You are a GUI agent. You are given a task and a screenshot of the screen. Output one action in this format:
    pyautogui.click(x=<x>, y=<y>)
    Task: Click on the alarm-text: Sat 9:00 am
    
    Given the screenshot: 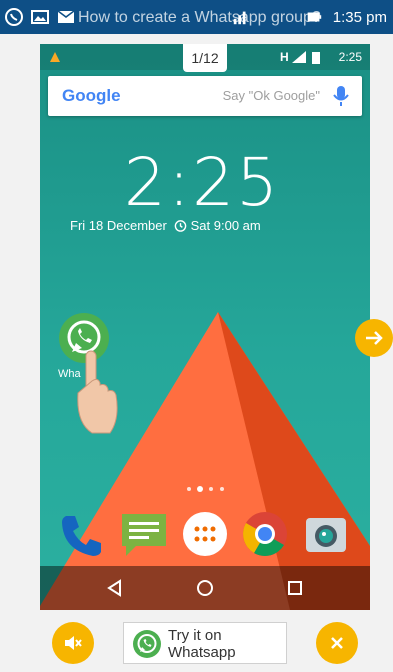 What is the action you would take?
    pyautogui.click(x=225, y=225)
    